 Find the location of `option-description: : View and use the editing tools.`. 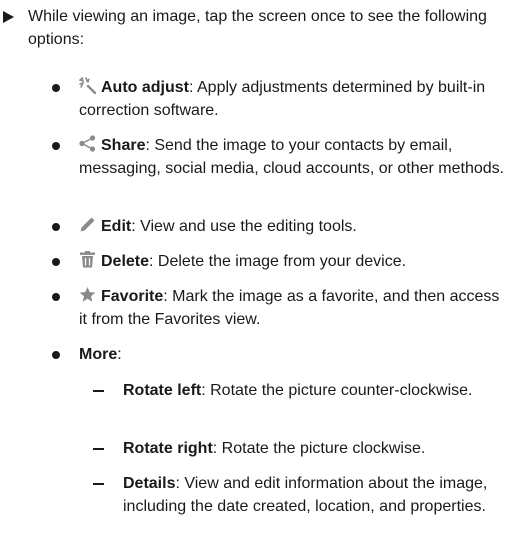

option-description: : View and use the editing tools. is located at coordinates (244, 226).